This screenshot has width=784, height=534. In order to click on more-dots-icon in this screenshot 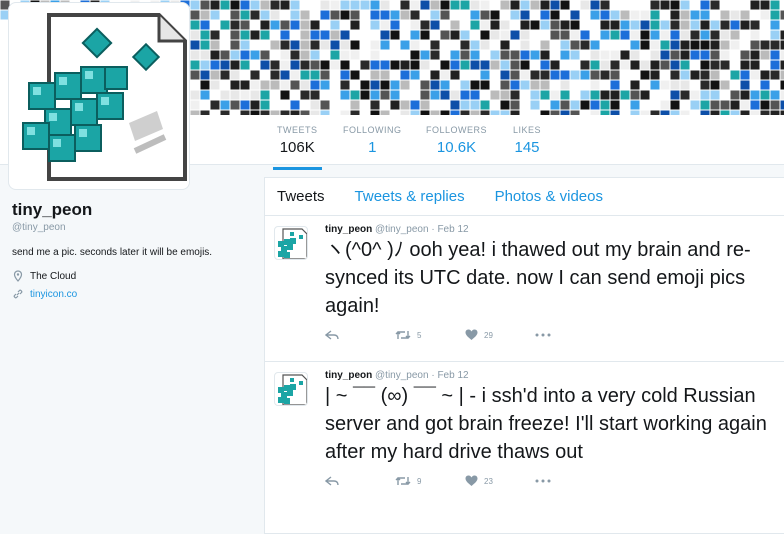, I will do `click(543, 335)`.